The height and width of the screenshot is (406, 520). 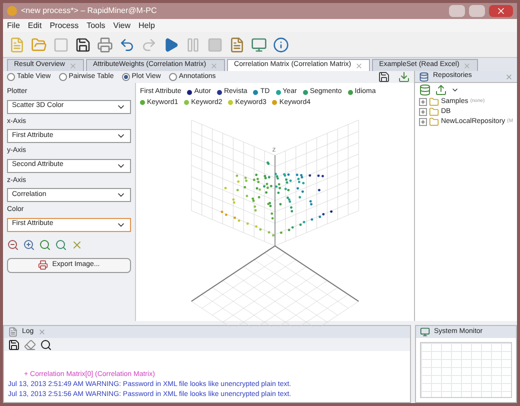 What do you see at coordinates (477, 11) in the screenshot?
I see `maximize-button` at bounding box center [477, 11].